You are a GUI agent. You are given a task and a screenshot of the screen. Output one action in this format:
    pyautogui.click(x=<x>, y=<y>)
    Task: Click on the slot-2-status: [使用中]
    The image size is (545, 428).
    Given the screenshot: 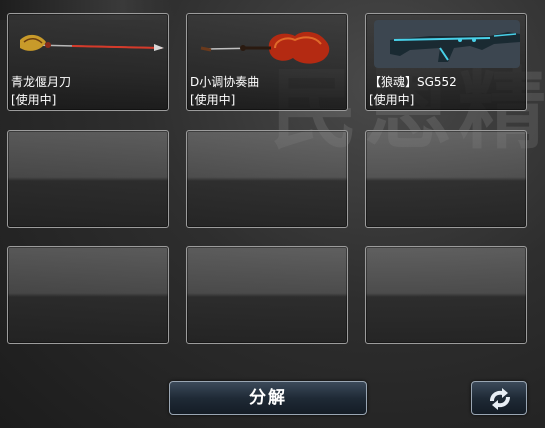 What is the action you would take?
    pyautogui.click(x=213, y=100)
    